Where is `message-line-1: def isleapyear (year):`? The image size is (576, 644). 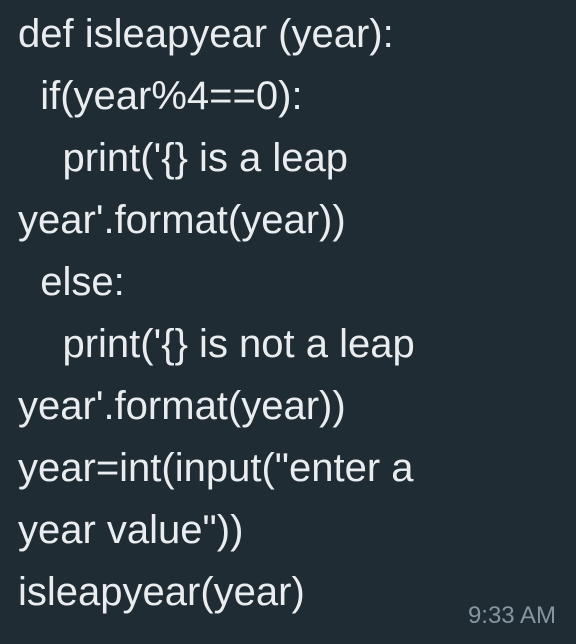 message-line-1: def isleapyear (year): is located at coordinates (206, 34).